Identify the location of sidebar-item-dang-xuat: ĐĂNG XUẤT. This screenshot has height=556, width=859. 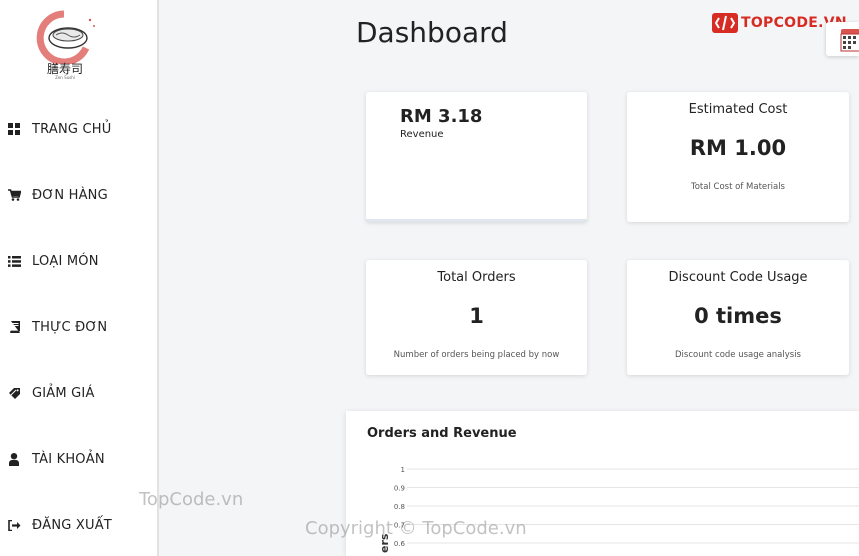
(78, 525).